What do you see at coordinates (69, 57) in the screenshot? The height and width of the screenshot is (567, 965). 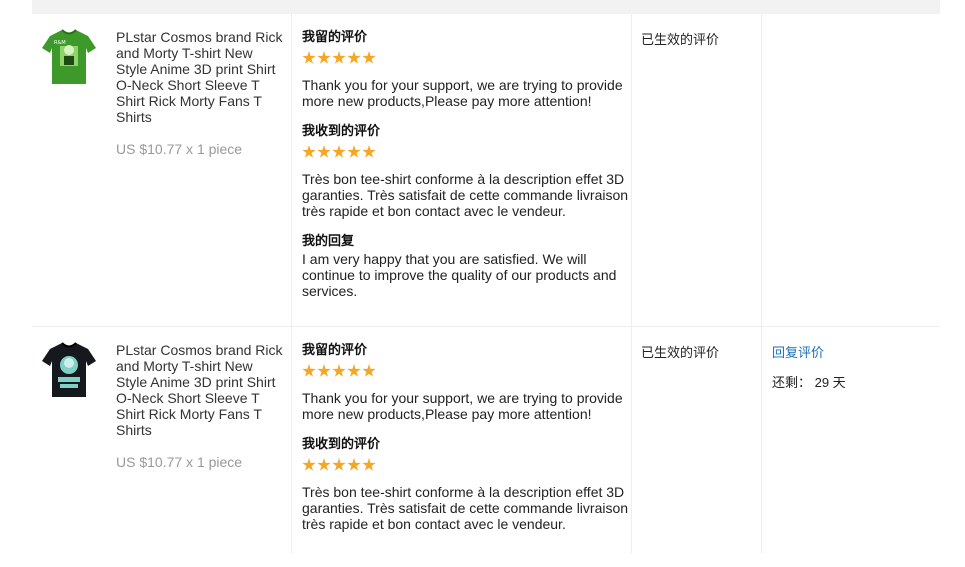 I see `product-thumbnail: R&M` at bounding box center [69, 57].